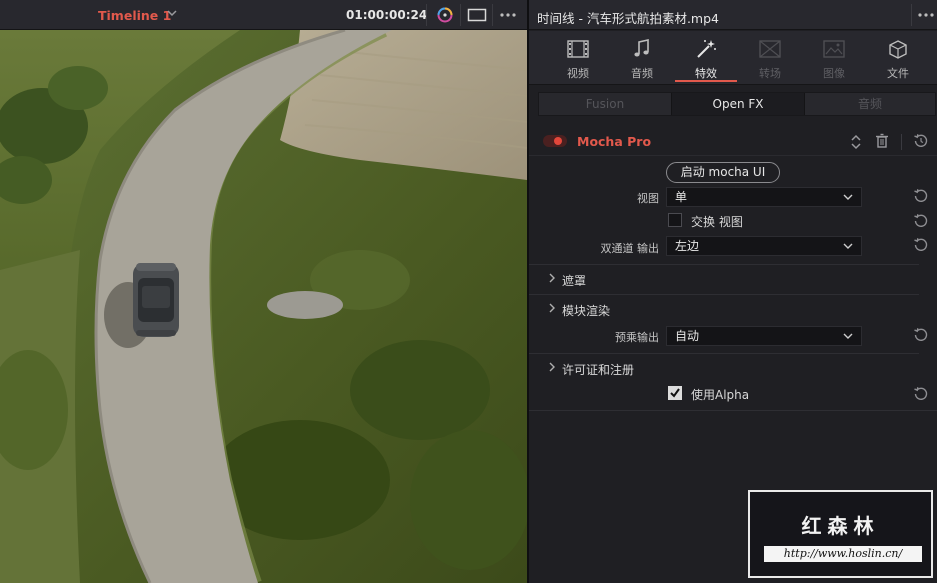  I want to click on tab-label: 音频, so click(642, 73).